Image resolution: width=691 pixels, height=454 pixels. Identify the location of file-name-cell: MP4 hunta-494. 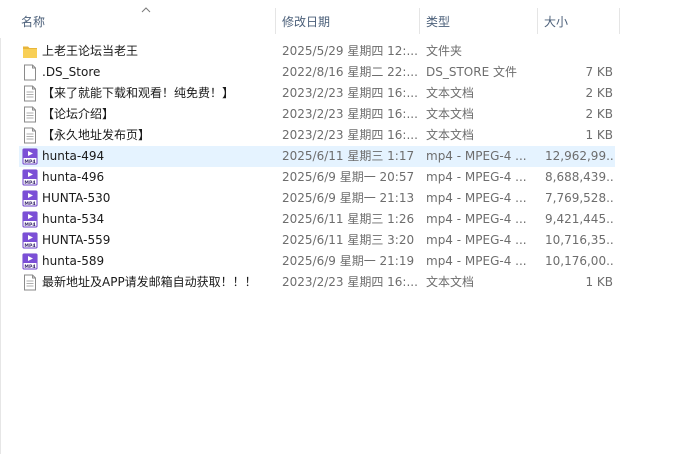
(147, 156).